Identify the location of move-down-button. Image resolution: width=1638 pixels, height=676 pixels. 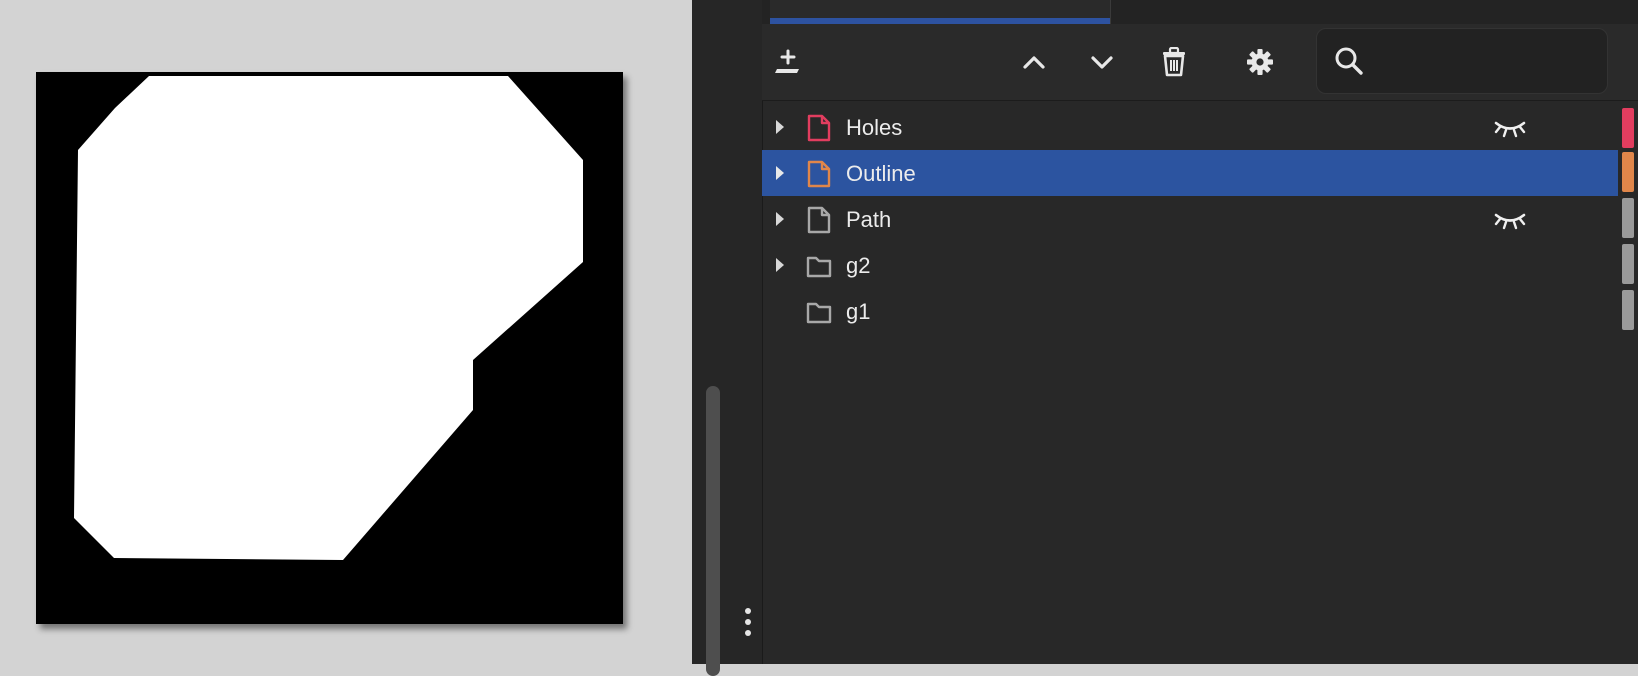
(1102, 62).